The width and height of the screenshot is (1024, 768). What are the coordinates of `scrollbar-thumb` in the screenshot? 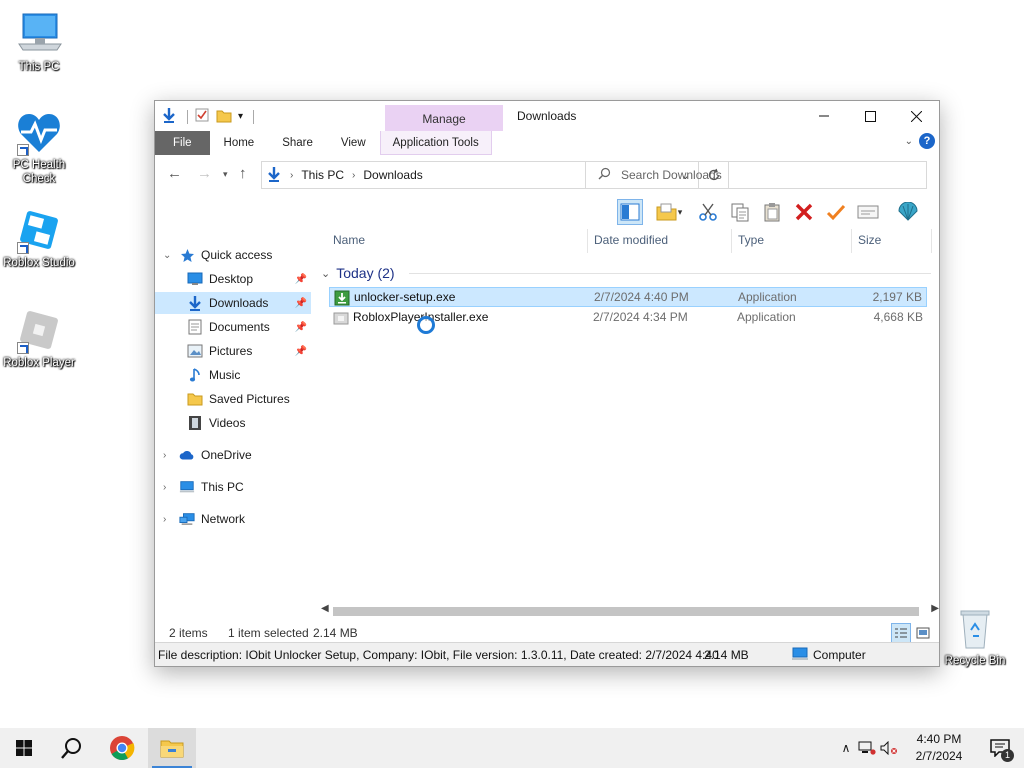 It's located at (626, 611).